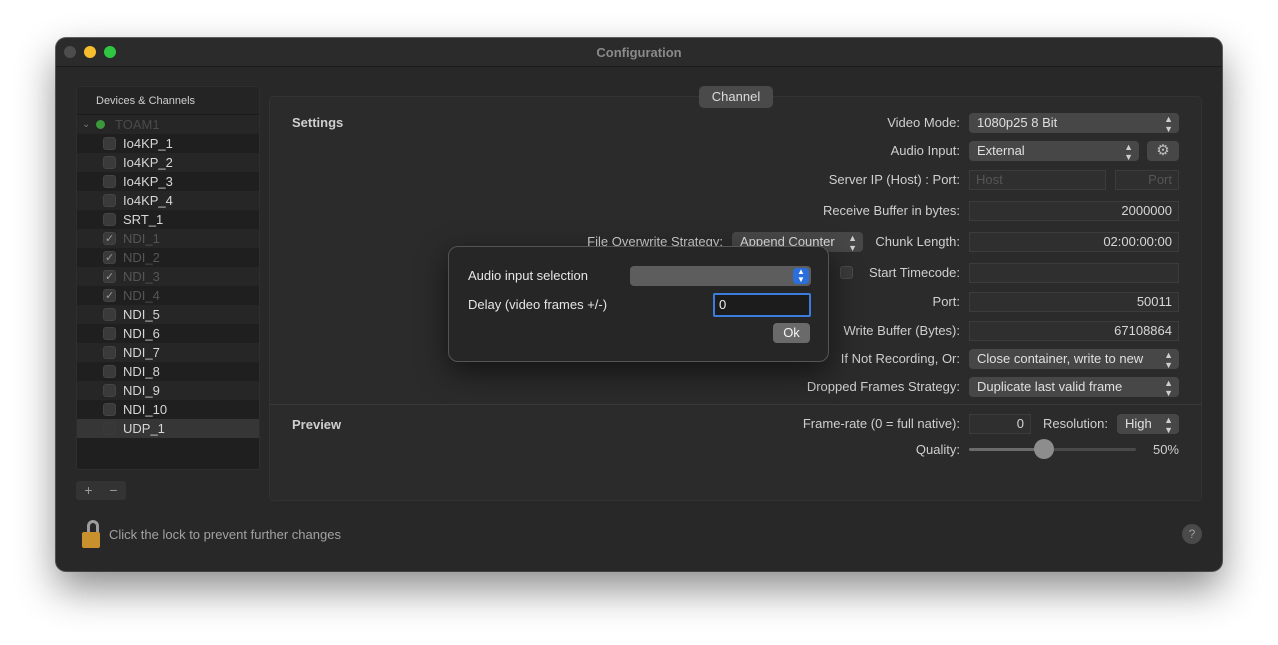 This screenshot has width=1278, height=645. I want to click on sidebar-item-label: NDI_6, so click(141, 333).